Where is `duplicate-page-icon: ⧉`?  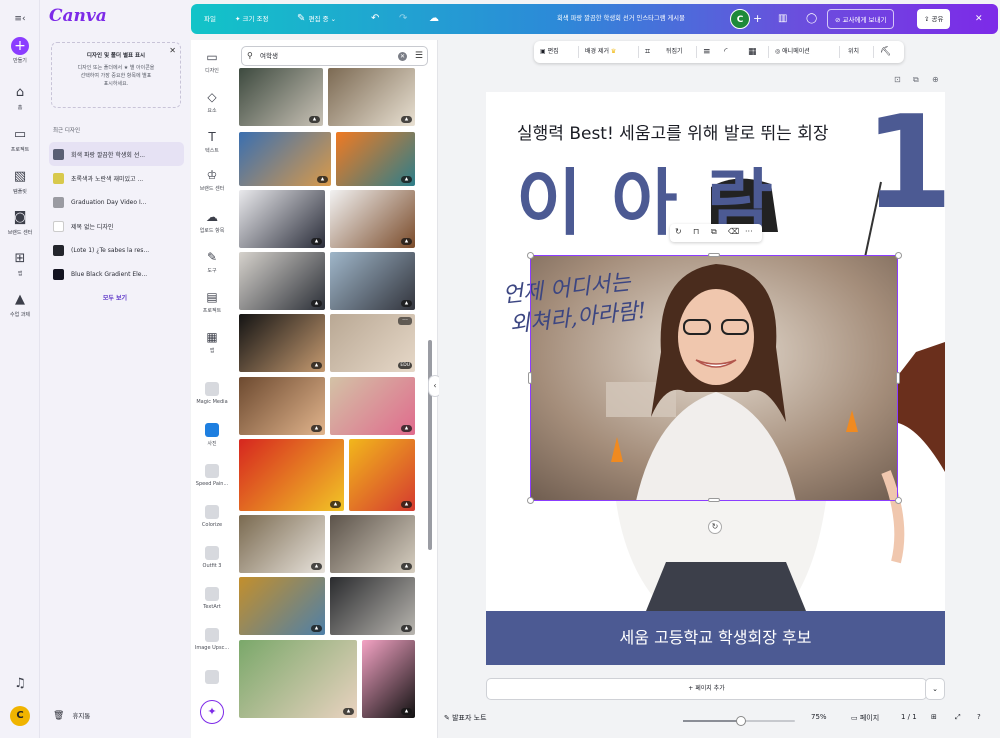 duplicate-page-icon: ⧉ is located at coordinates (916, 80).